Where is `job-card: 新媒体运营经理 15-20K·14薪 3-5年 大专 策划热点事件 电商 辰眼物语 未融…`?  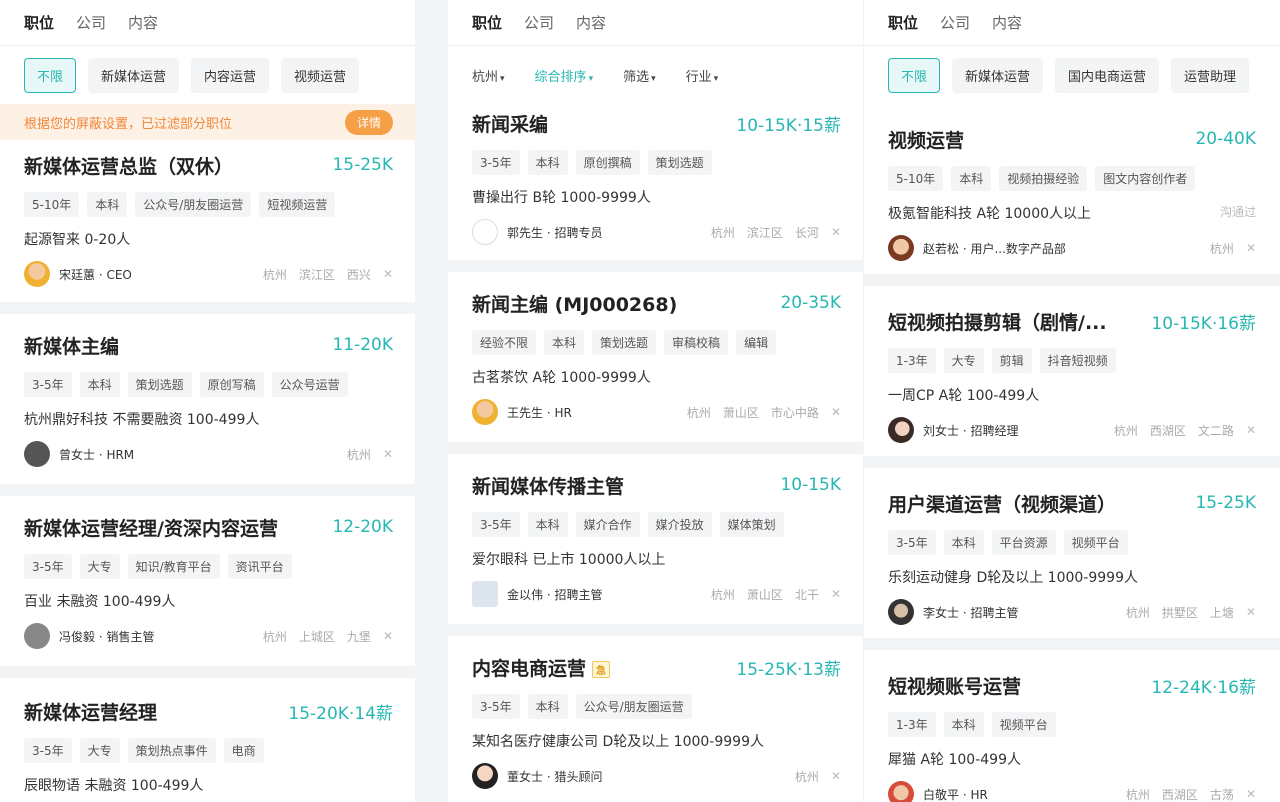 job-card: 新媒体运营经理 15-20K·14薪 3-5年 大专 策划热点事件 电商 辰眼物语 未融… is located at coordinates (207, 740).